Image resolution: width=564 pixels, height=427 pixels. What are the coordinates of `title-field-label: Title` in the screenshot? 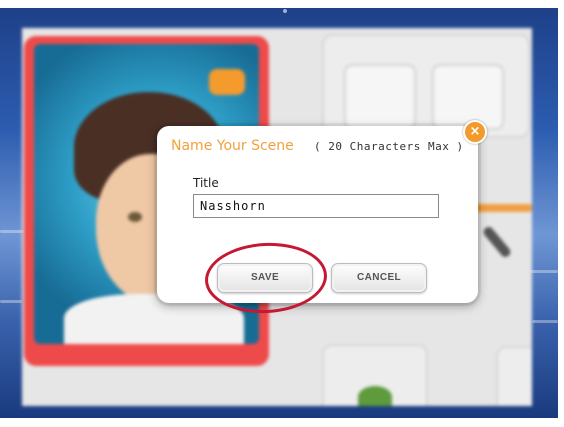 It's located at (206, 183).